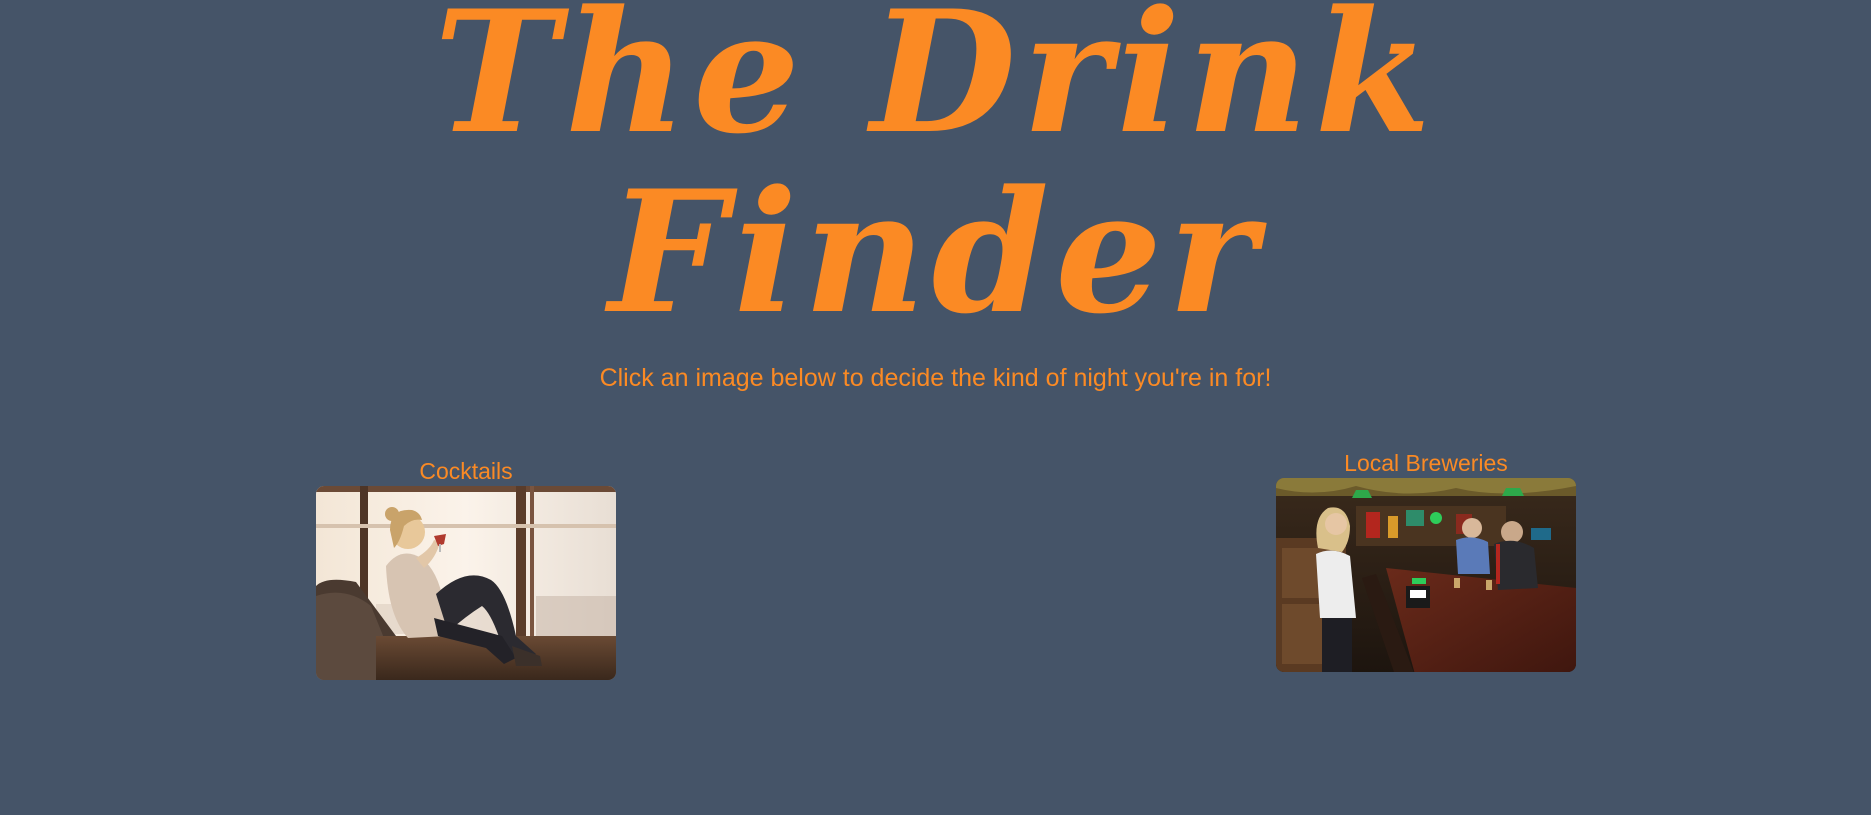 This screenshot has height=815, width=1871. I want to click on cocktails-photo-illustration, so click(466, 583).